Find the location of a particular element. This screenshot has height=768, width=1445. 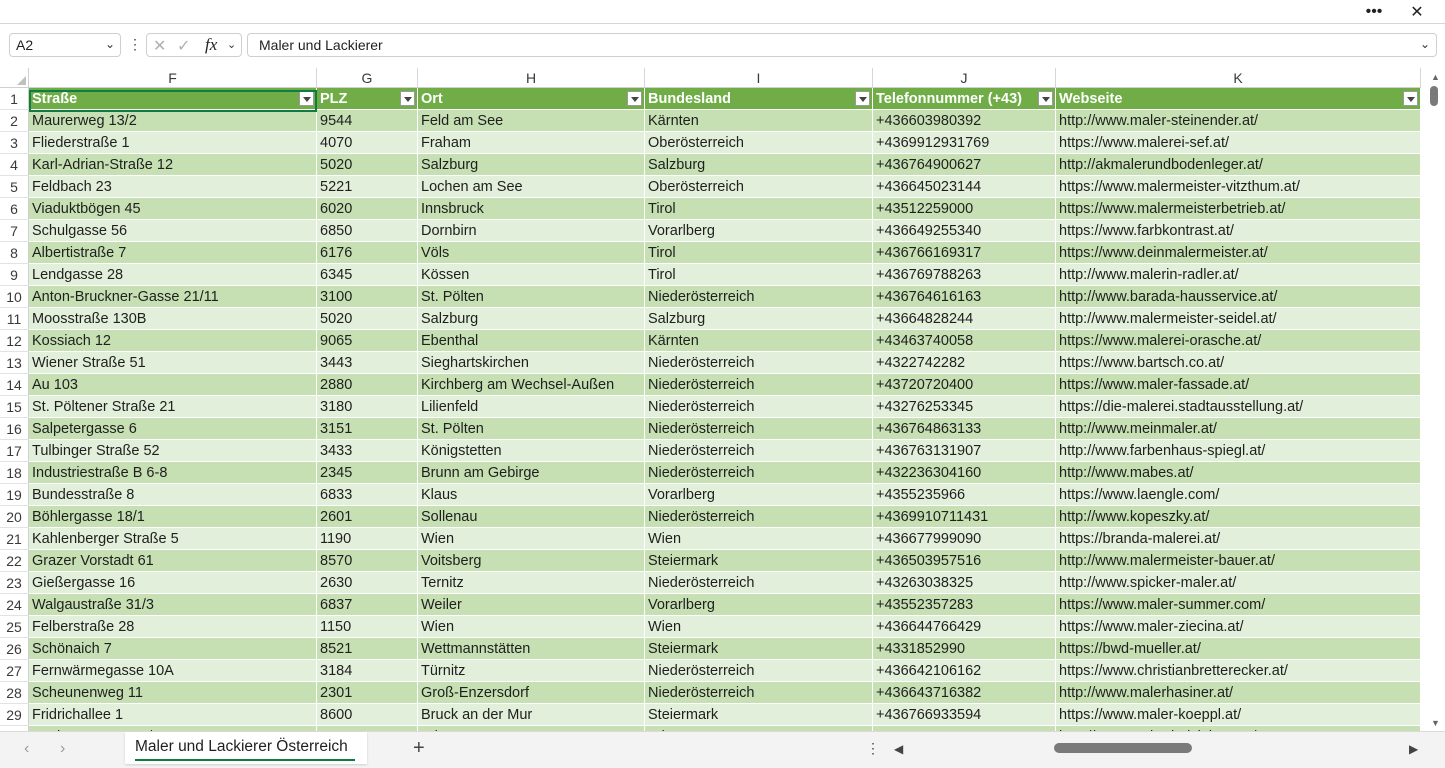

cell-webseite: http://www.malerin-radler.at/ is located at coordinates (1238, 275).